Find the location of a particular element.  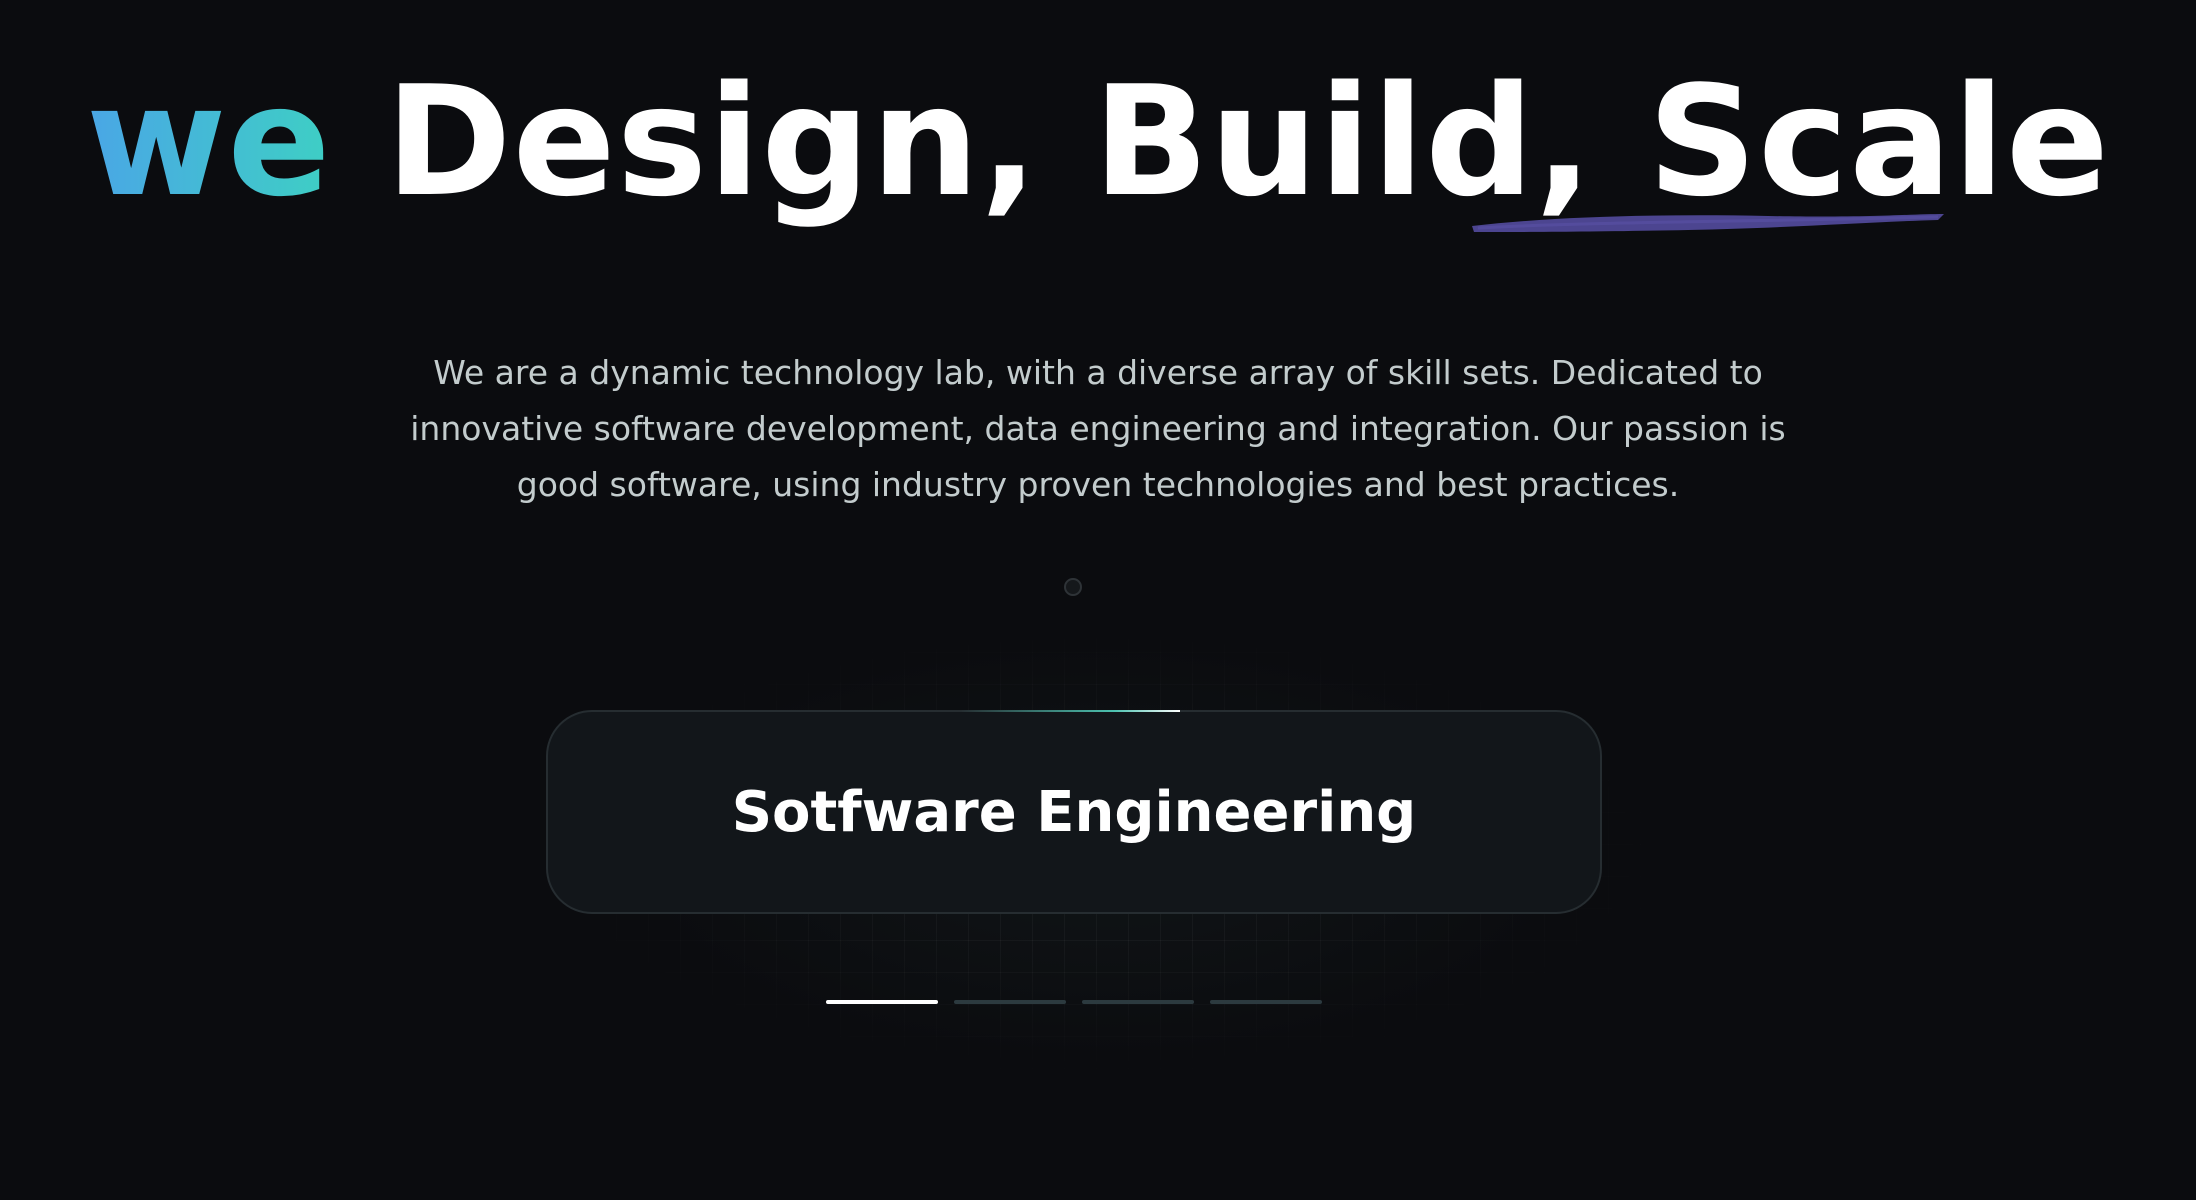

card-progress-accent is located at coordinates (1070, 711).